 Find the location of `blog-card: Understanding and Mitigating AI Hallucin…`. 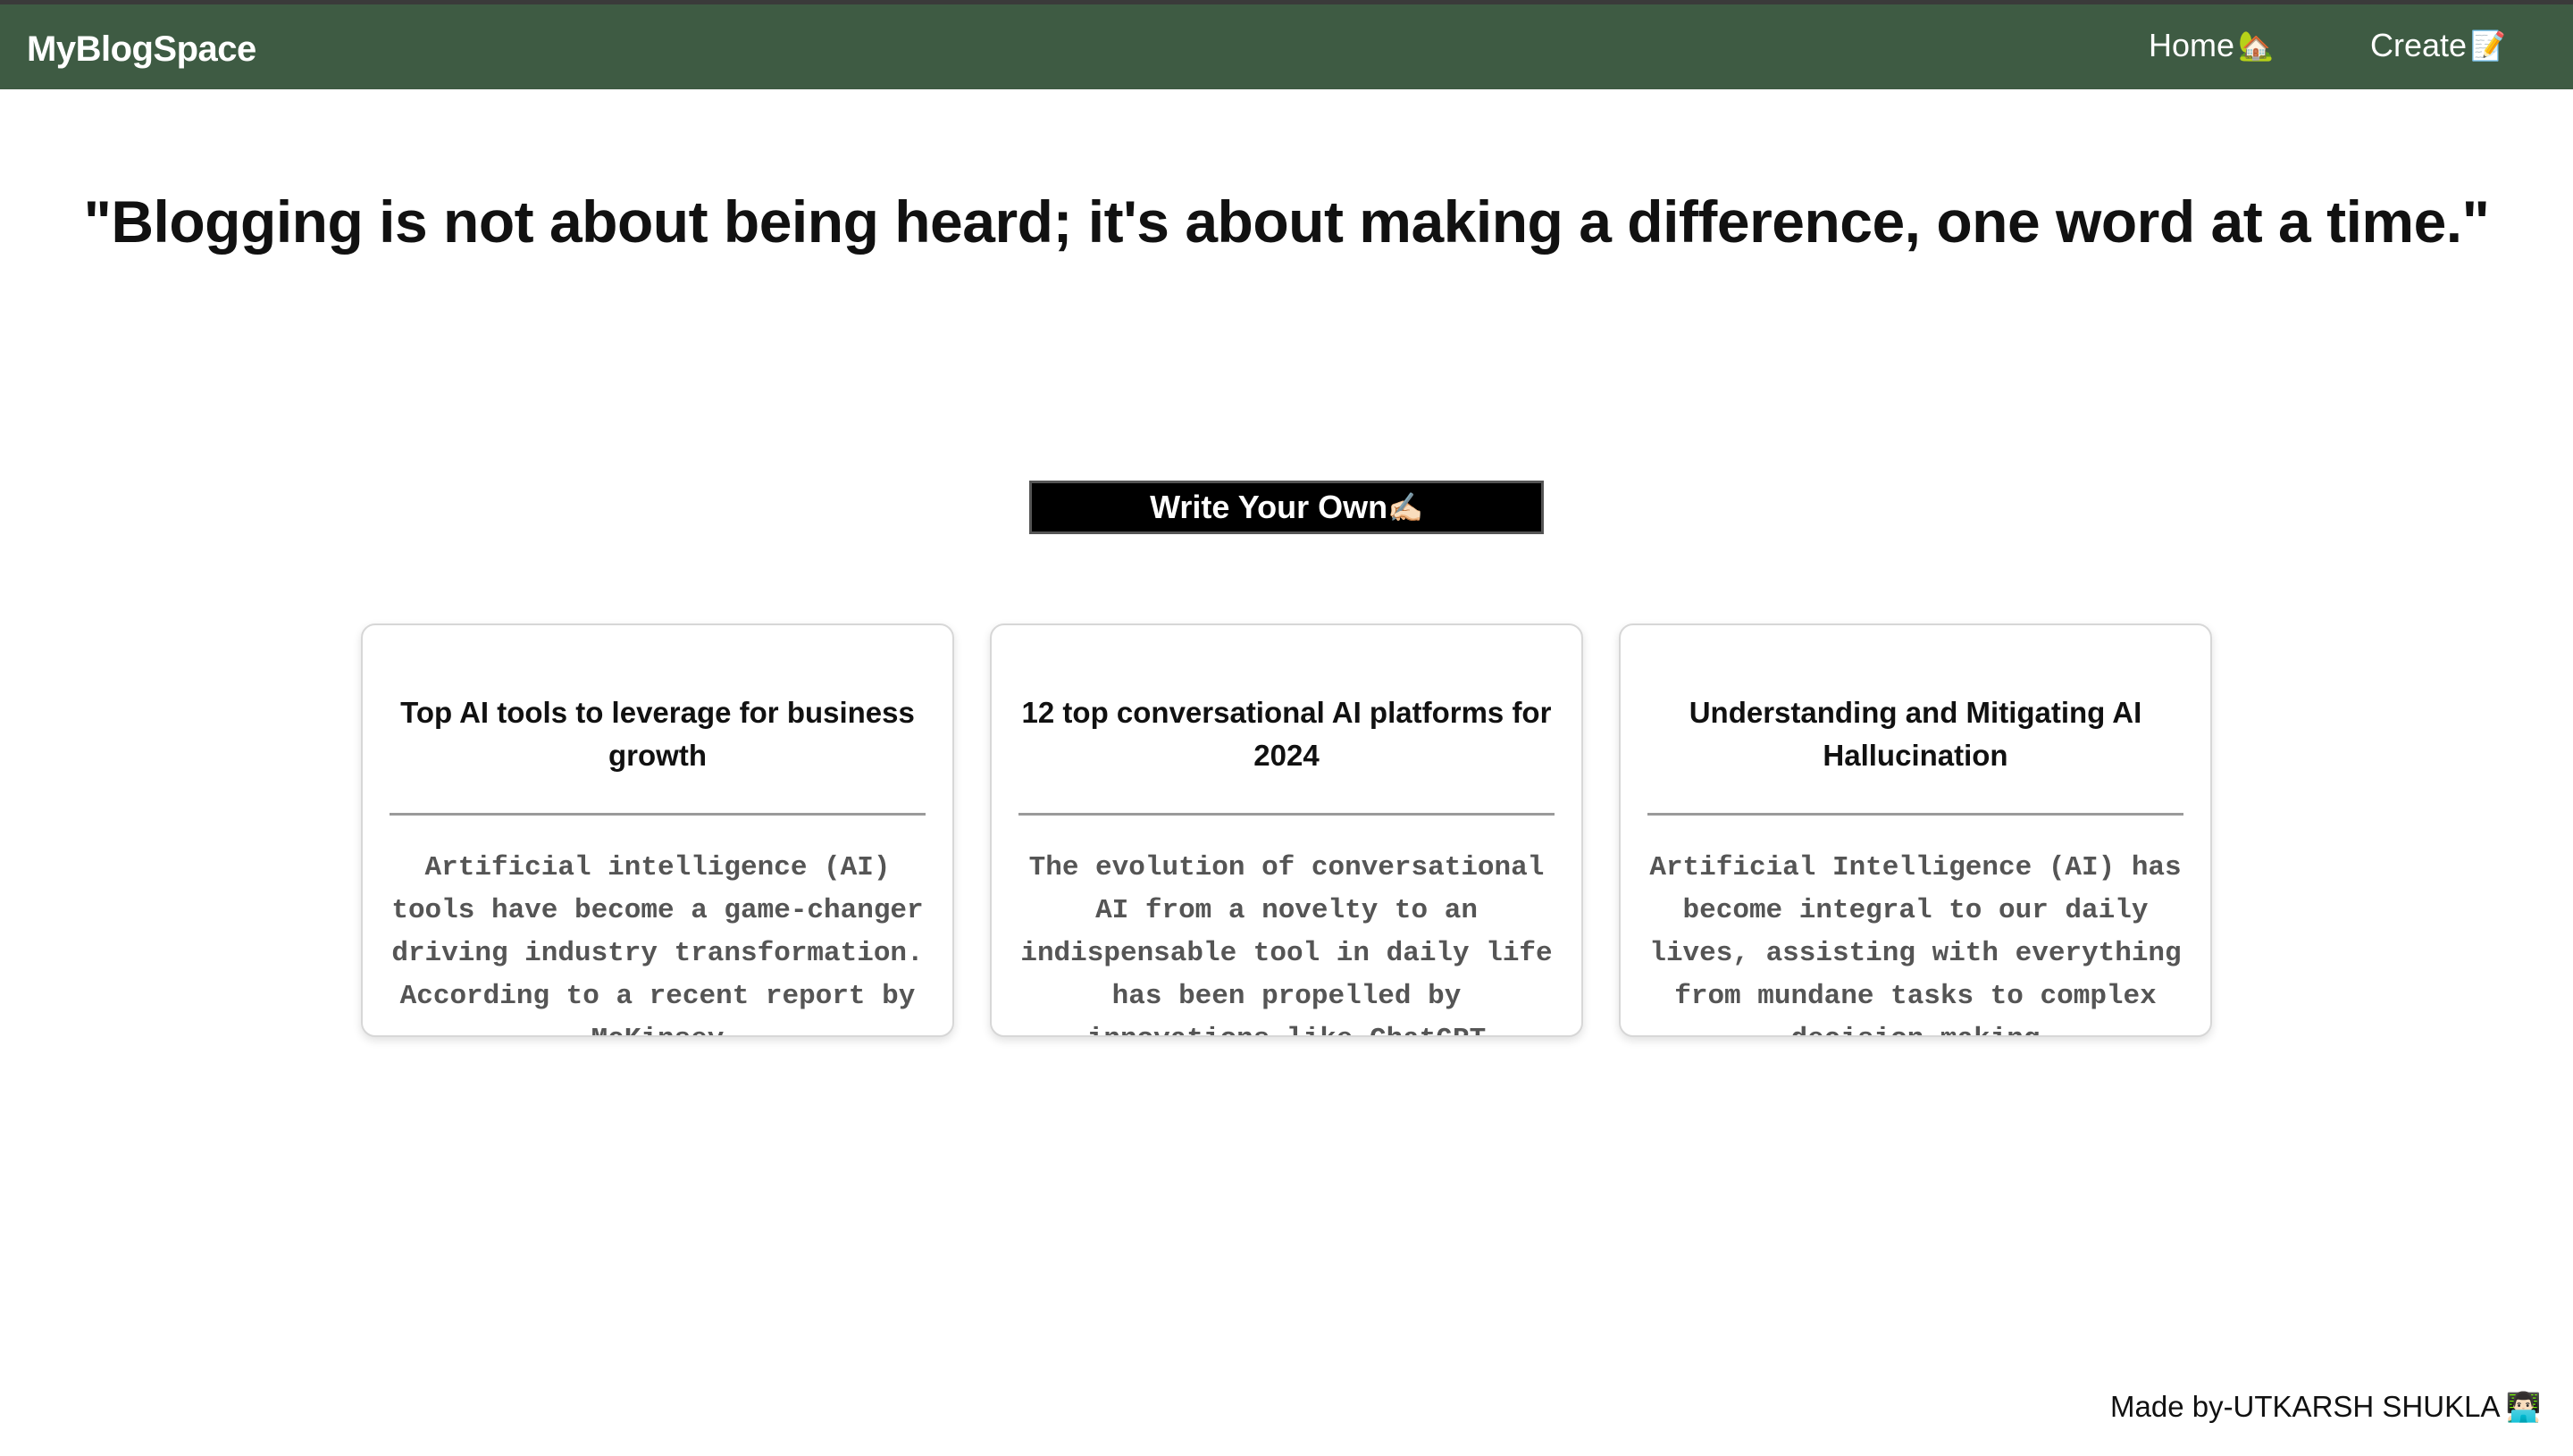

blog-card: Understanding and Mitigating AI Hallucin… is located at coordinates (1915, 830).